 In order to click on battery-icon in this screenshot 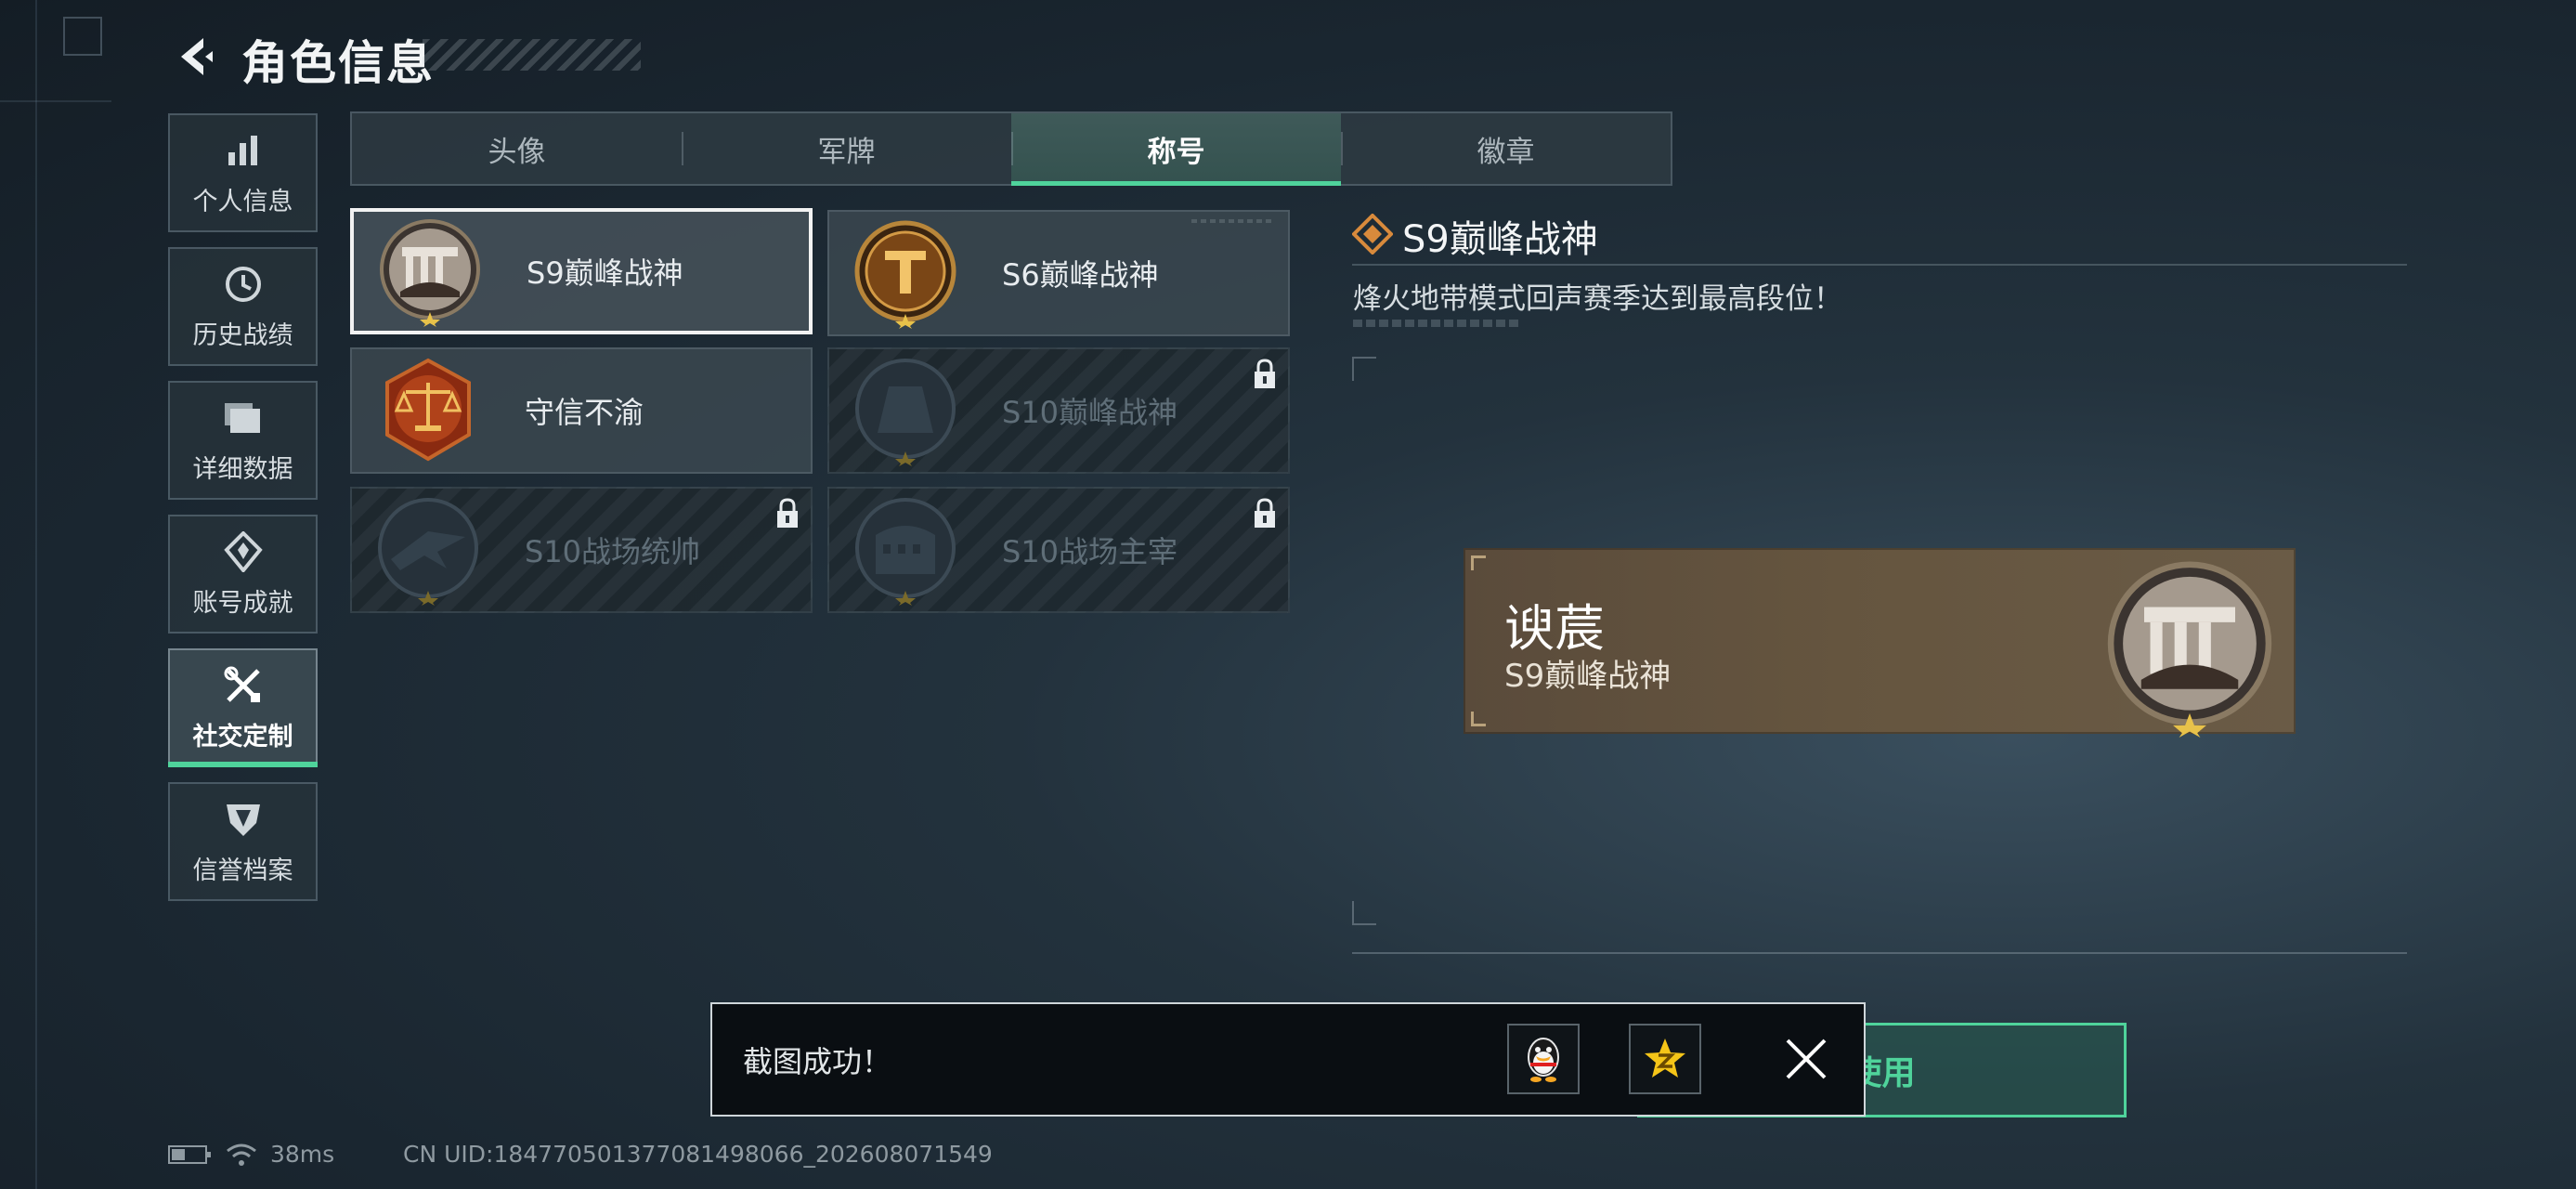, I will do `click(189, 1154)`.